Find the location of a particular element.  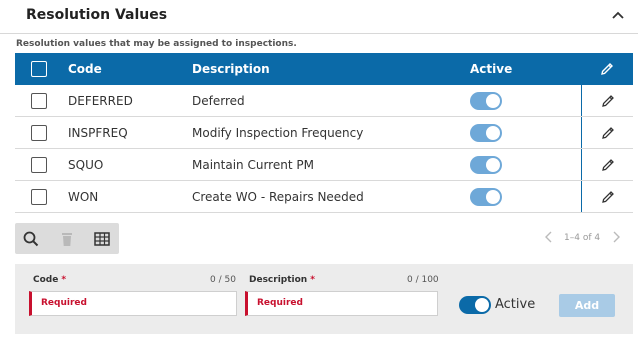

add-button: Add is located at coordinates (587, 305).